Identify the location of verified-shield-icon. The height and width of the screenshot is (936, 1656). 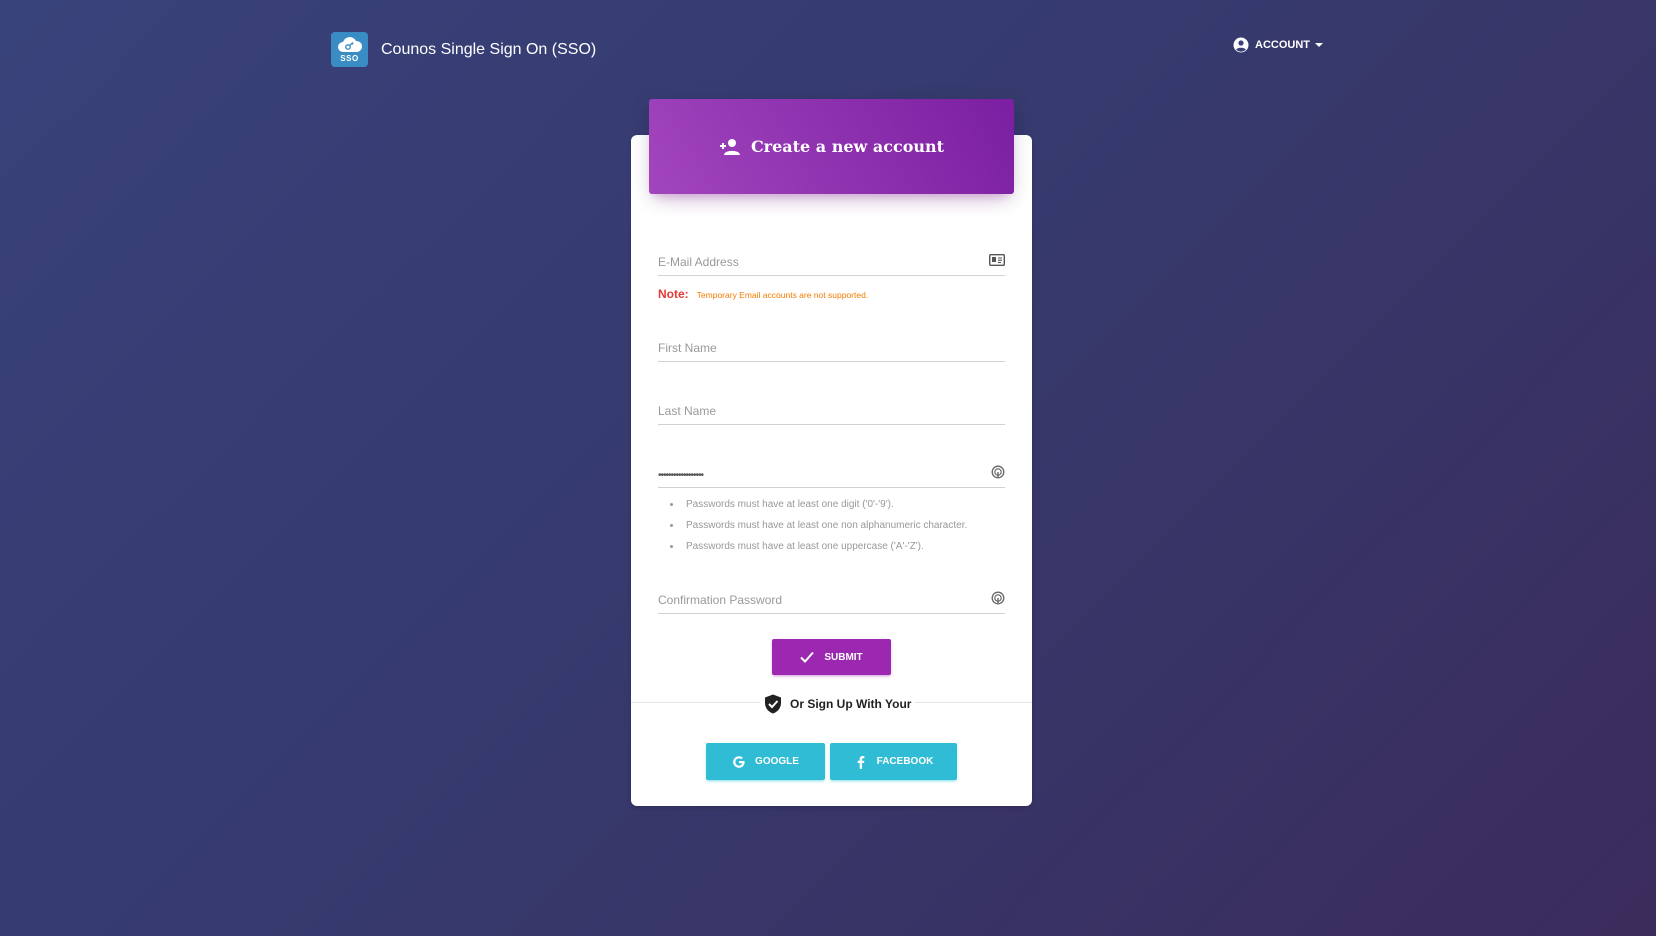
(773, 704).